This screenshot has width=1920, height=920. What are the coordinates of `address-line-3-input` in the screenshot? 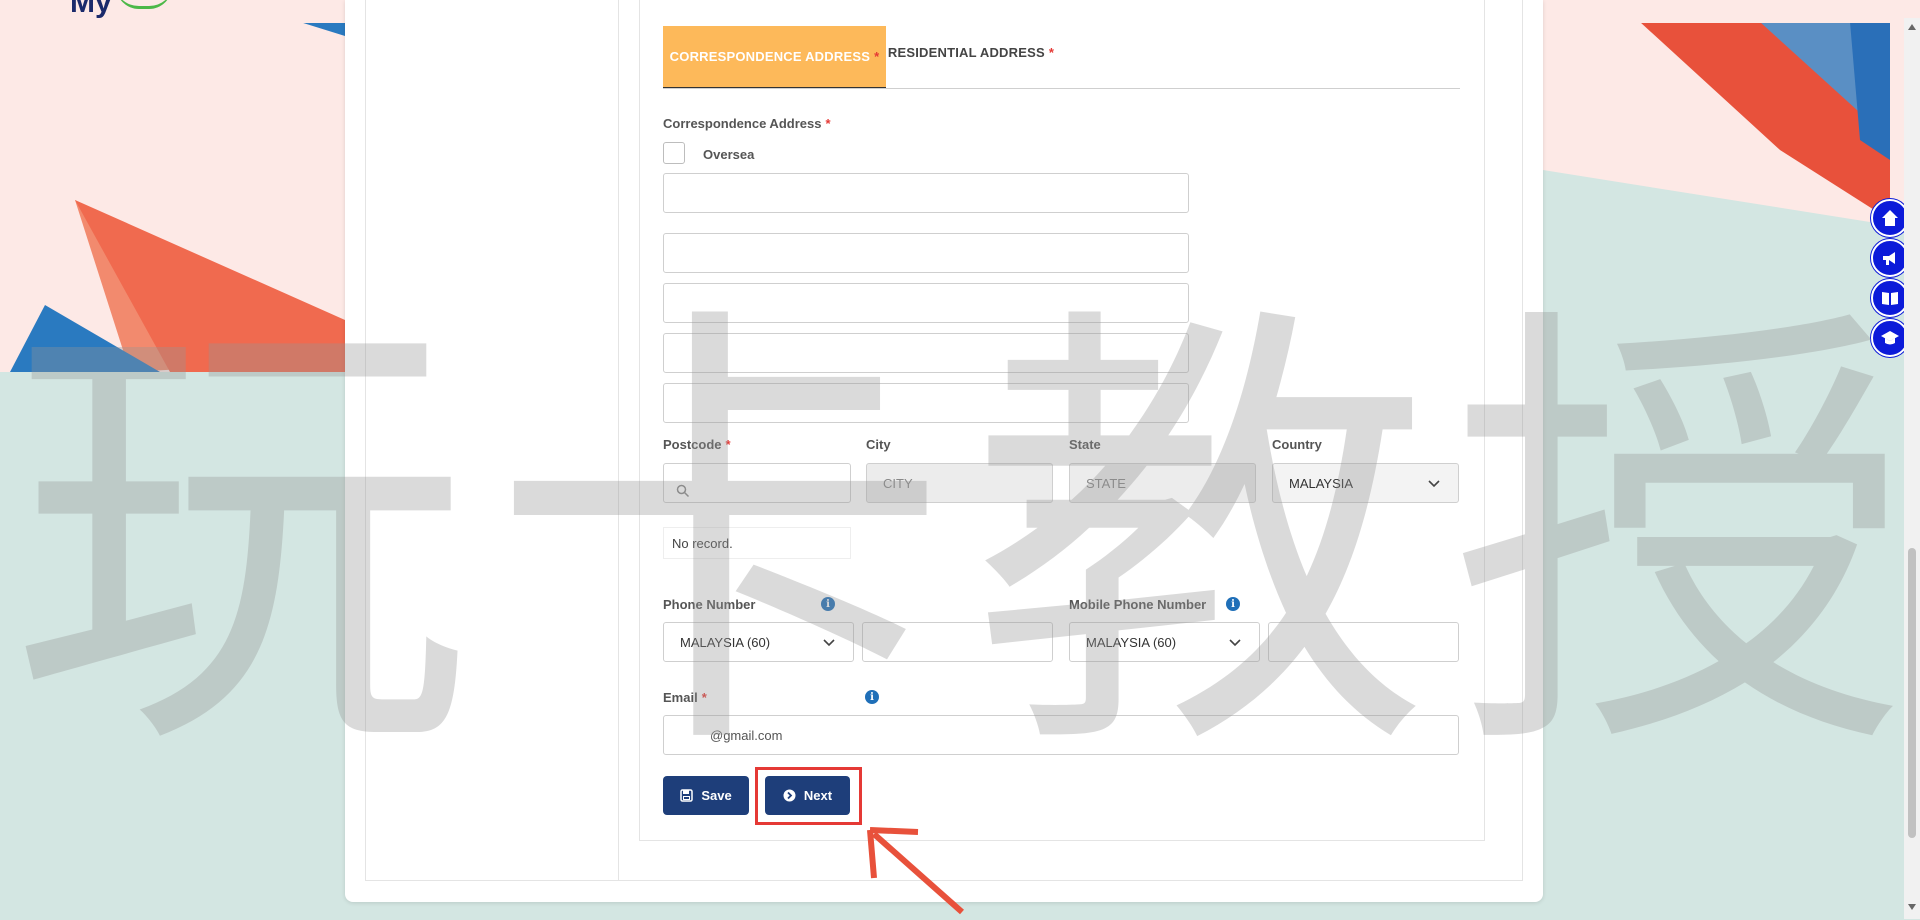 It's located at (926, 303).